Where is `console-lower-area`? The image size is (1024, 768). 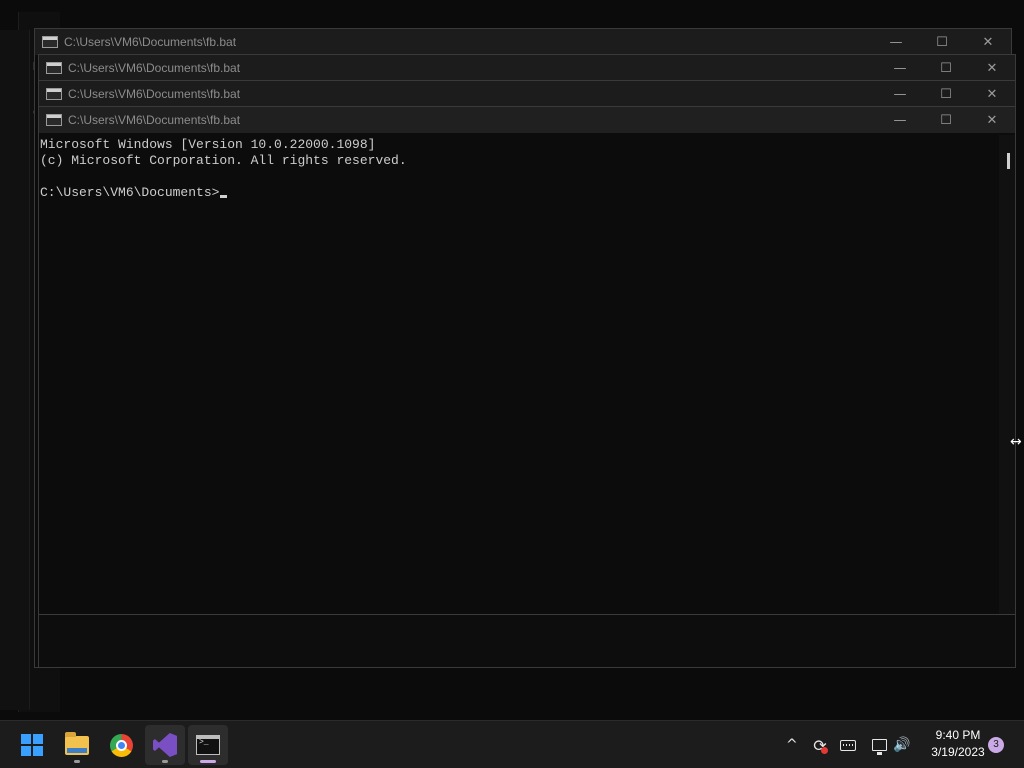
console-lower-area is located at coordinates (527, 641).